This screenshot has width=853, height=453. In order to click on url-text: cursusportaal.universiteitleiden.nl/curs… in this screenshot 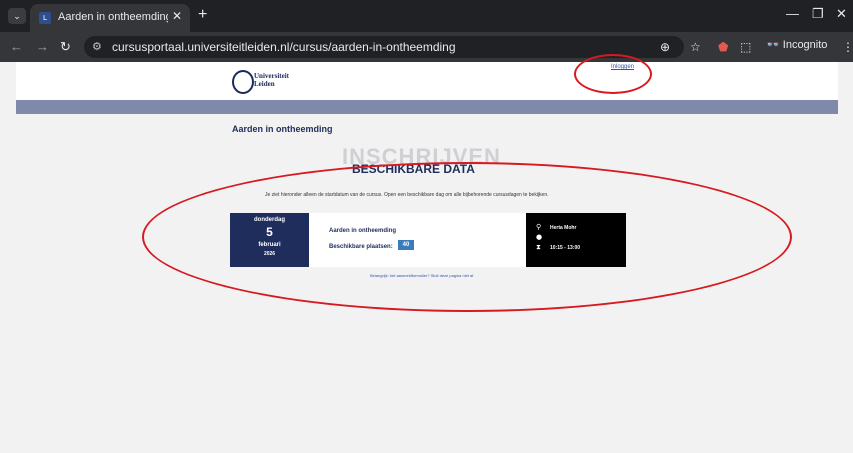, I will do `click(284, 47)`.